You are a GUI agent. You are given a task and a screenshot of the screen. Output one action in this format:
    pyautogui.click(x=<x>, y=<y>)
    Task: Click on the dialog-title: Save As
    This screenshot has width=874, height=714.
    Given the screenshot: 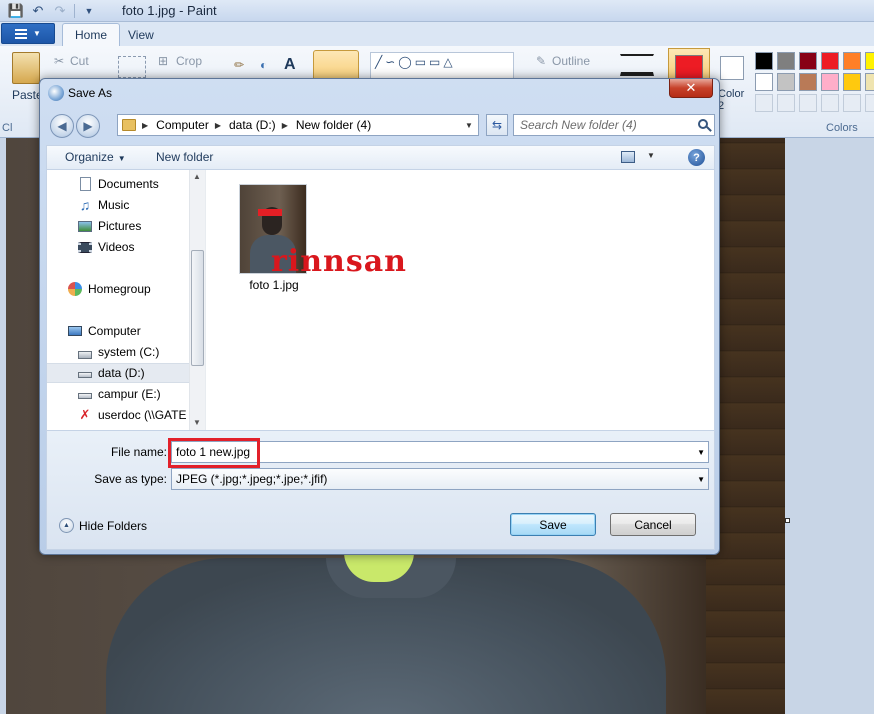 What is the action you would take?
    pyautogui.click(x=90, y=93)
    